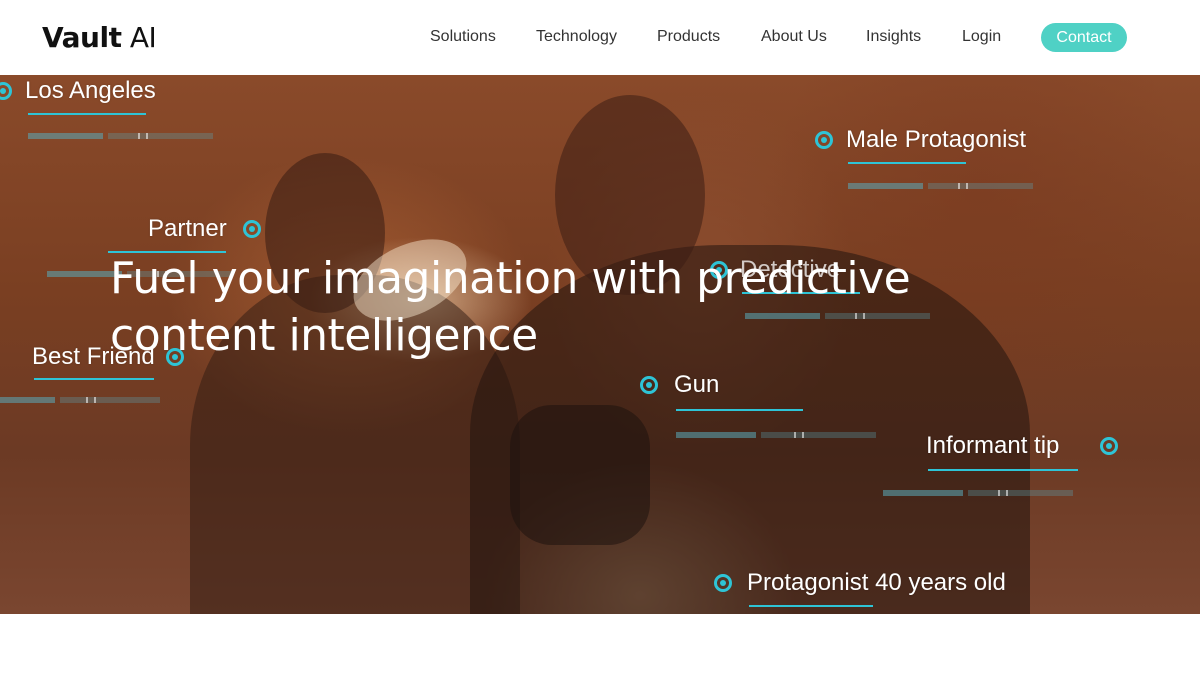  I want to click on hero-headline-line2: content intelligence, so click(324, 335).